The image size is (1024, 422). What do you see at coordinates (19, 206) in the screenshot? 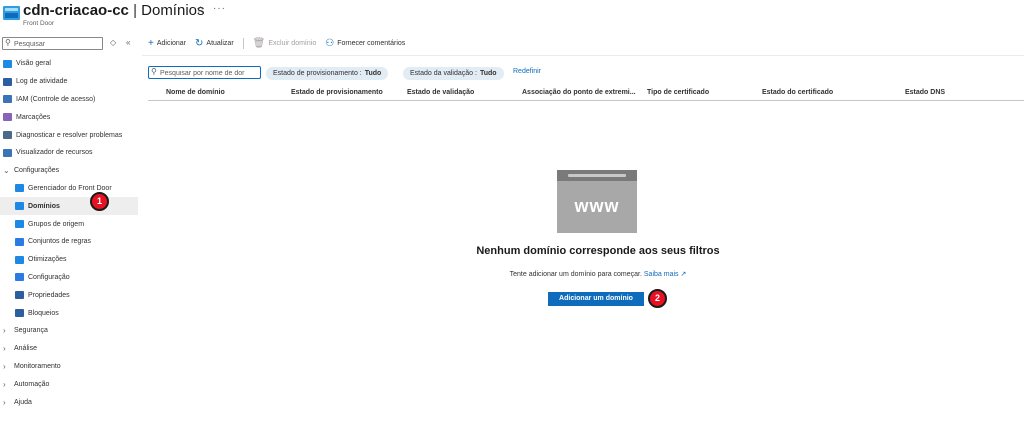
I see `domains-icon` at bounding box center [19, 206].